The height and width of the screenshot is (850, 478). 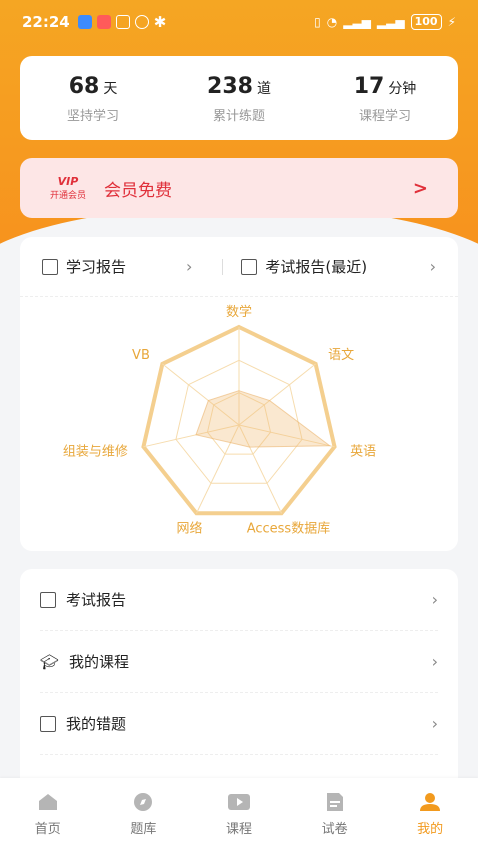 What do you see at coordinates (263, 89) in the screenshot?
I see `stat-unit: 道` at bounding box center [263, 89].